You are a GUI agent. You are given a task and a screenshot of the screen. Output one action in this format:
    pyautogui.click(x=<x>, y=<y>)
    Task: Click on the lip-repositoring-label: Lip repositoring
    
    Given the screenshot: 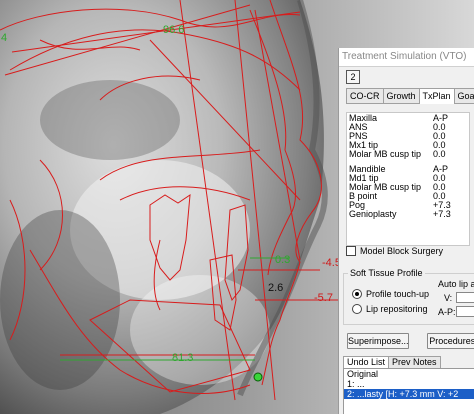 What is the action you would take?
    pyautogui.click(x=397, y=309)
    